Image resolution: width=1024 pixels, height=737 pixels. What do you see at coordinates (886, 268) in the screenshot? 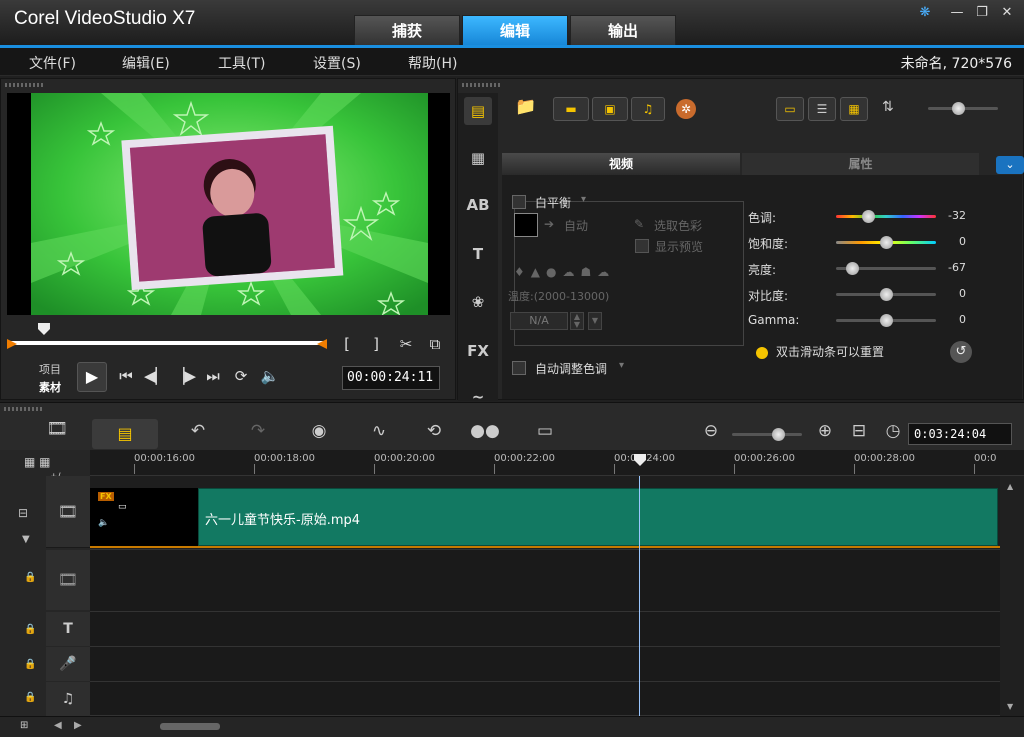
I see `brightness-slider` at bounding box center [886, 268].